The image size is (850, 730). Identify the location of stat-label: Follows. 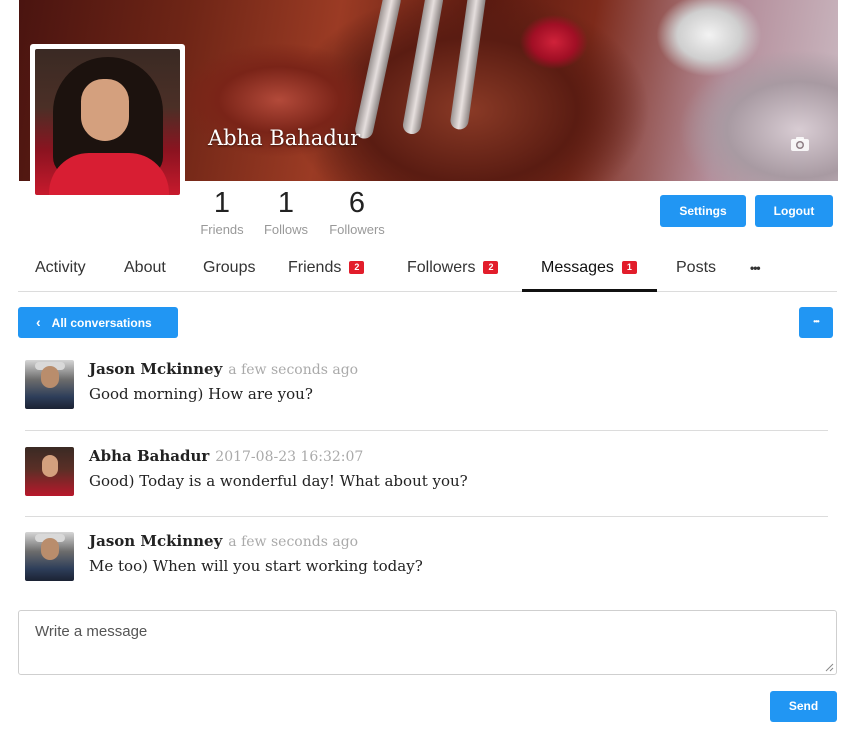
(286, 229).